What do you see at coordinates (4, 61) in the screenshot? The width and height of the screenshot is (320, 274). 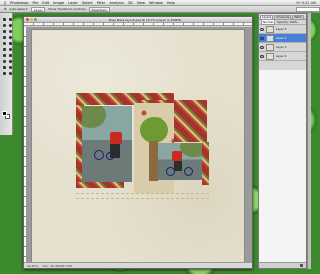 I see `type-tool-icon` at bounding box center [4, 61].